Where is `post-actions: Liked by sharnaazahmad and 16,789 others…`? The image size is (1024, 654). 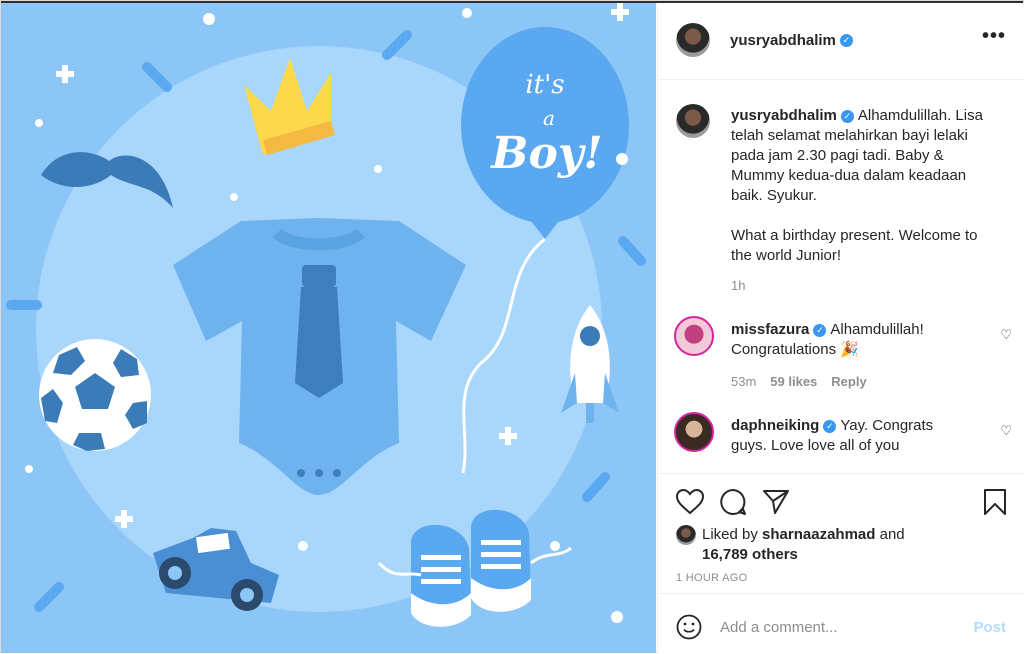
post-actions: Liked by sharnaazahmad and 16,789 others… is located at coordinates (841, 533).